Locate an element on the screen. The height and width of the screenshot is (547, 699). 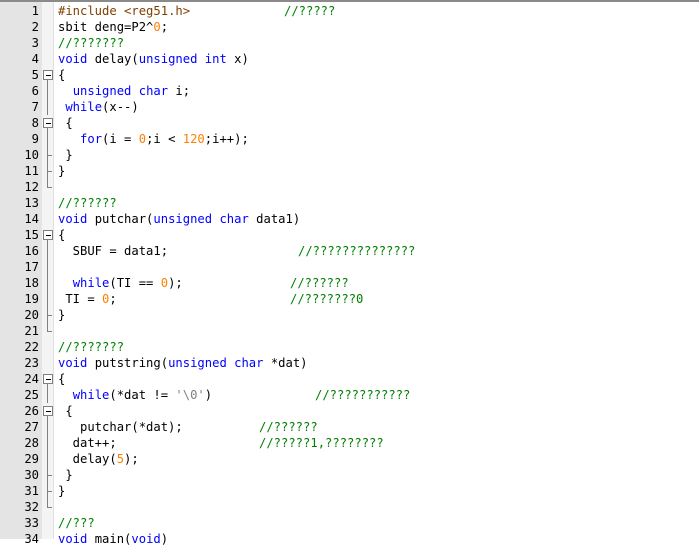
line-number: 30 is located at coordinates (31, 475).